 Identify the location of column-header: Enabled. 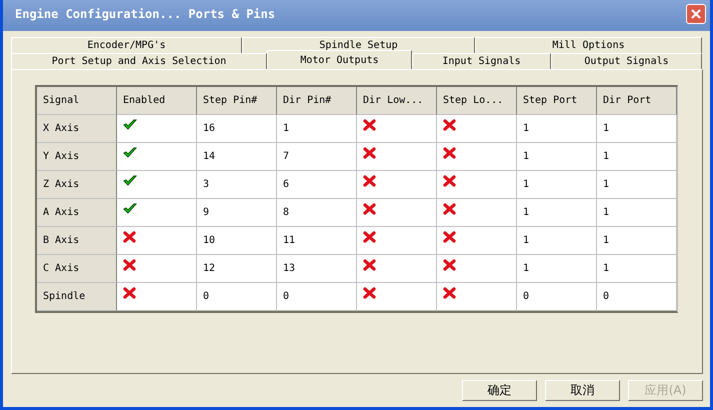
(157, 101).